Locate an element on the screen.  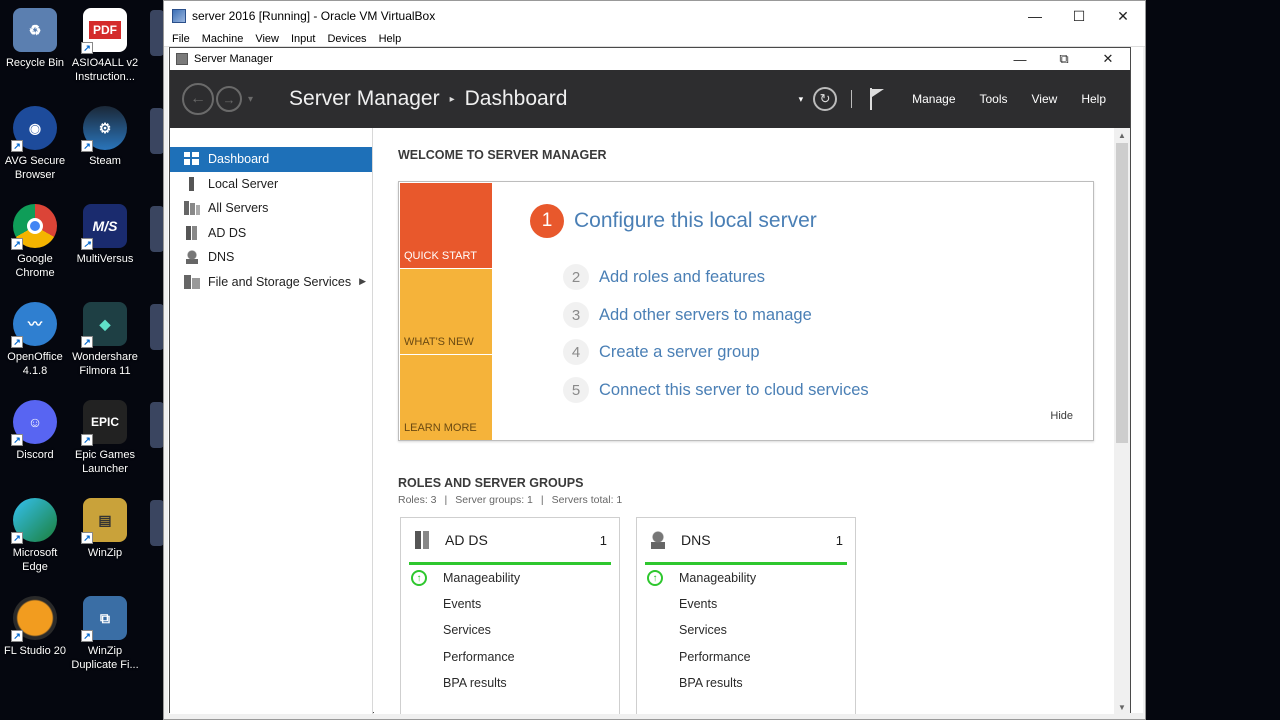
refresh-icon: ↻ is located at coordinates (825, 99).